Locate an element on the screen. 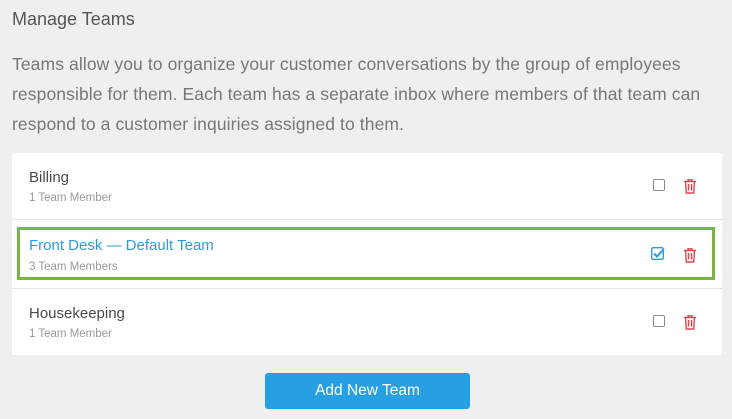 The height and width of the screenshot is (419, 732). team-name: Billing is located at coordinates (49, 177).